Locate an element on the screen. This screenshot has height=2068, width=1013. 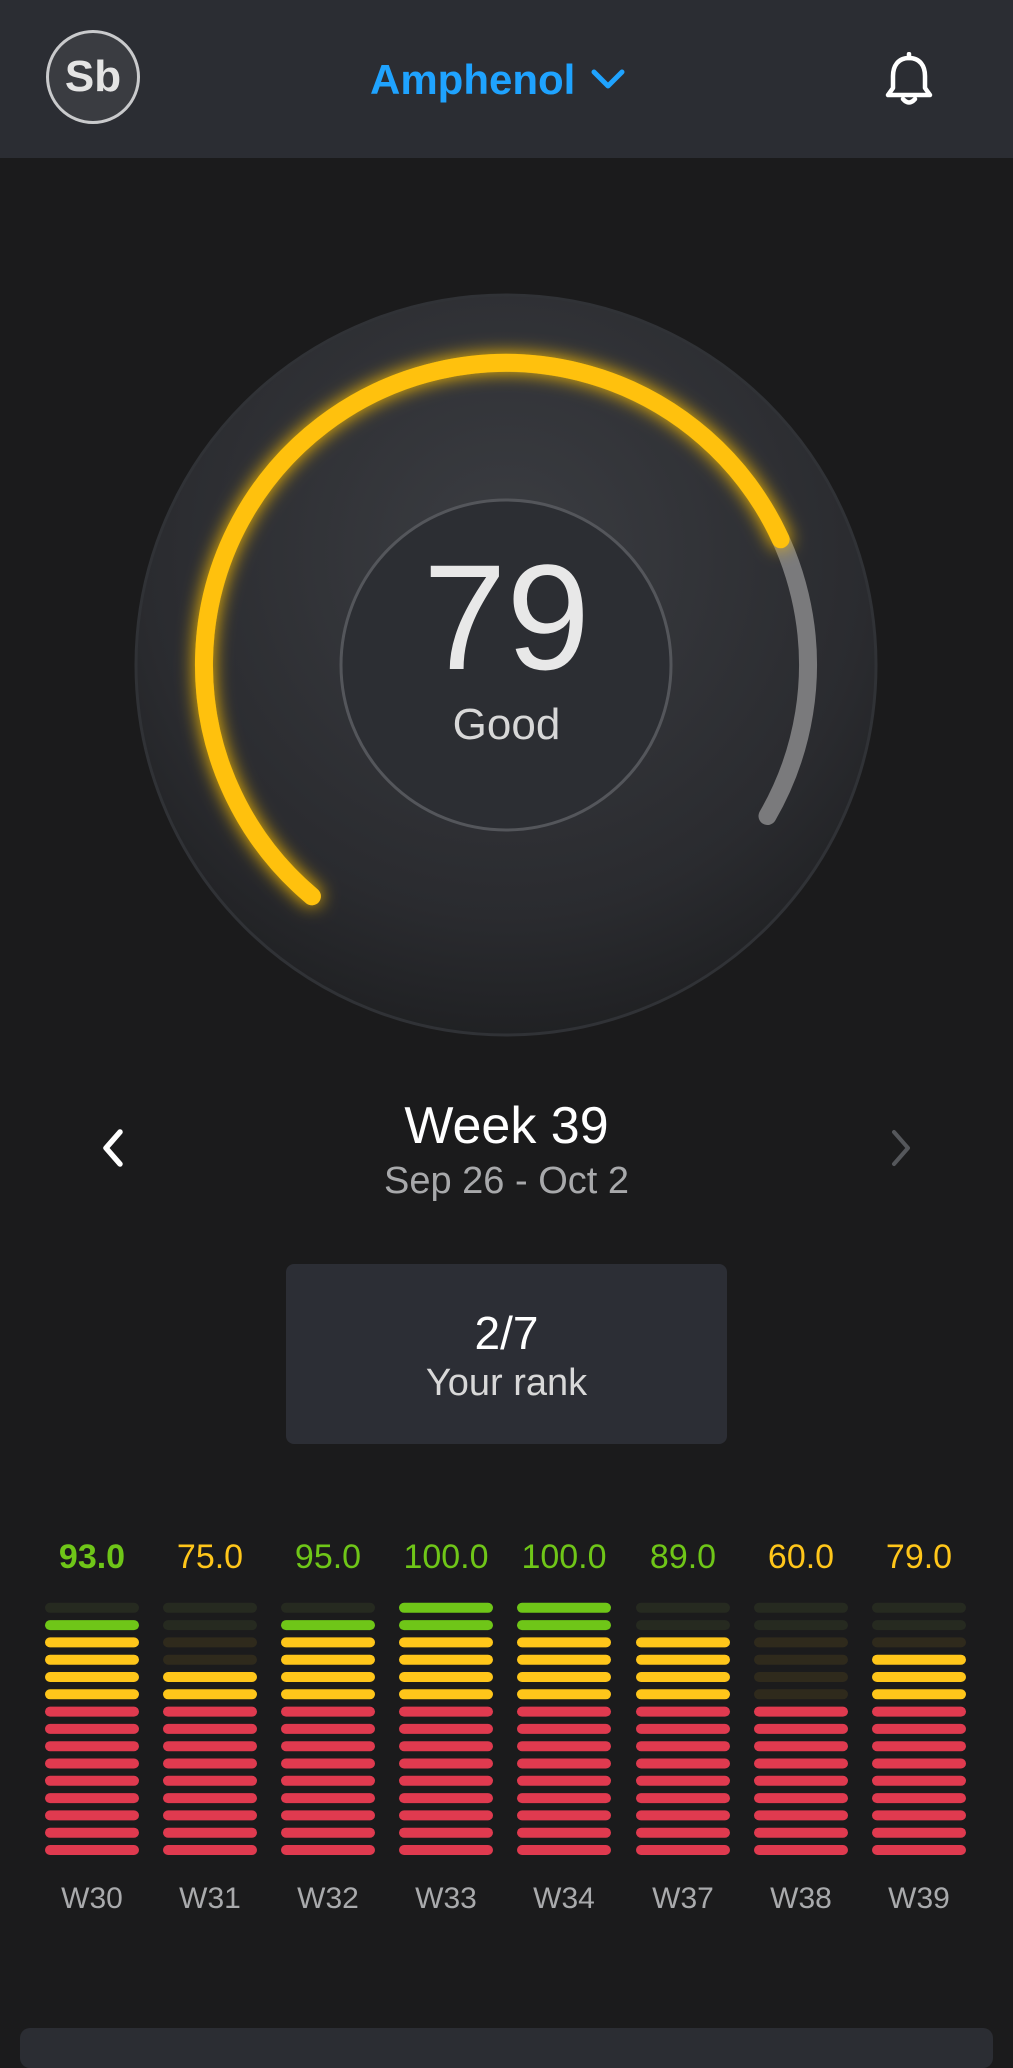
week-tick-label: W30 is located at coordinates (92, 1898).